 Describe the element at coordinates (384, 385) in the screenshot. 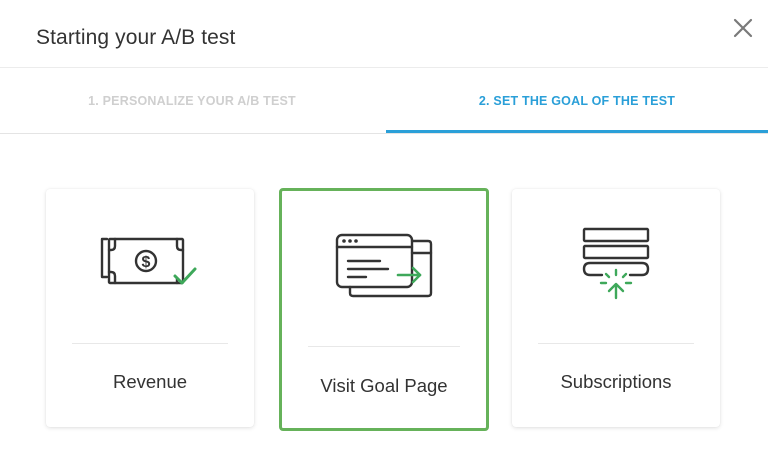

I see `goal-label-visit-goal-page: Visit Goal Page` at that location.